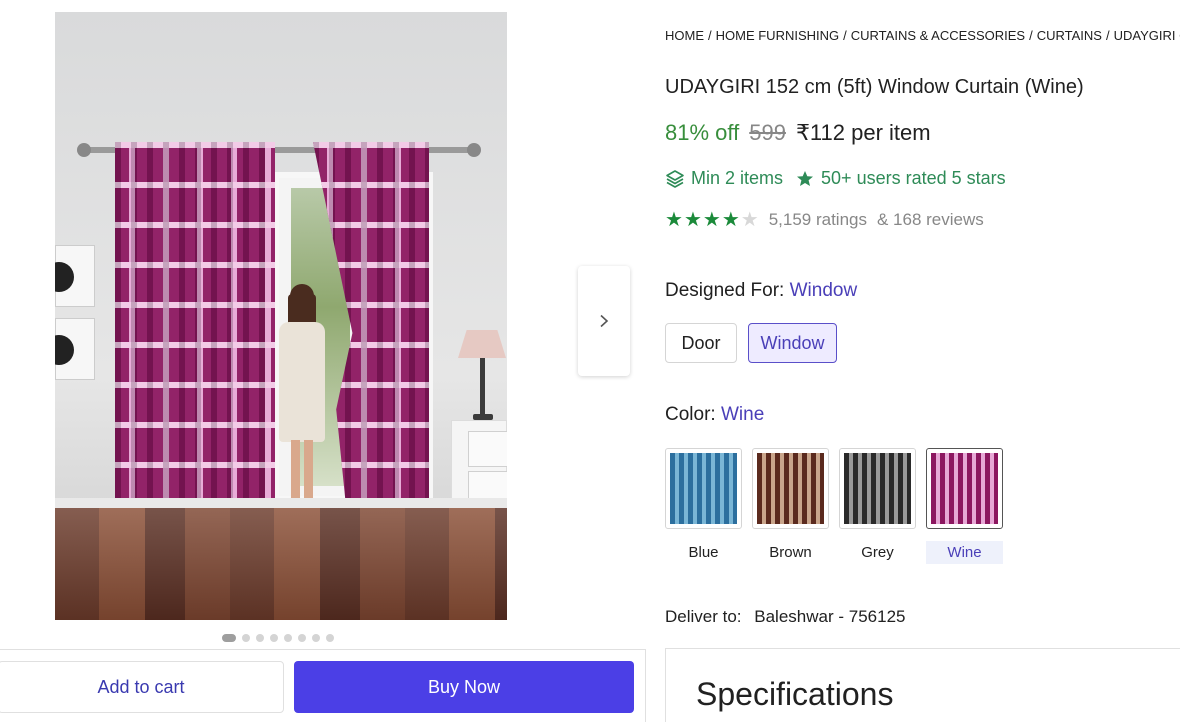 This screenshot has width=1180, height=722. What do you see at coordinates (792, 343) in the screenshot?
I see `option-window: Window` at bounding box center [792, 343].